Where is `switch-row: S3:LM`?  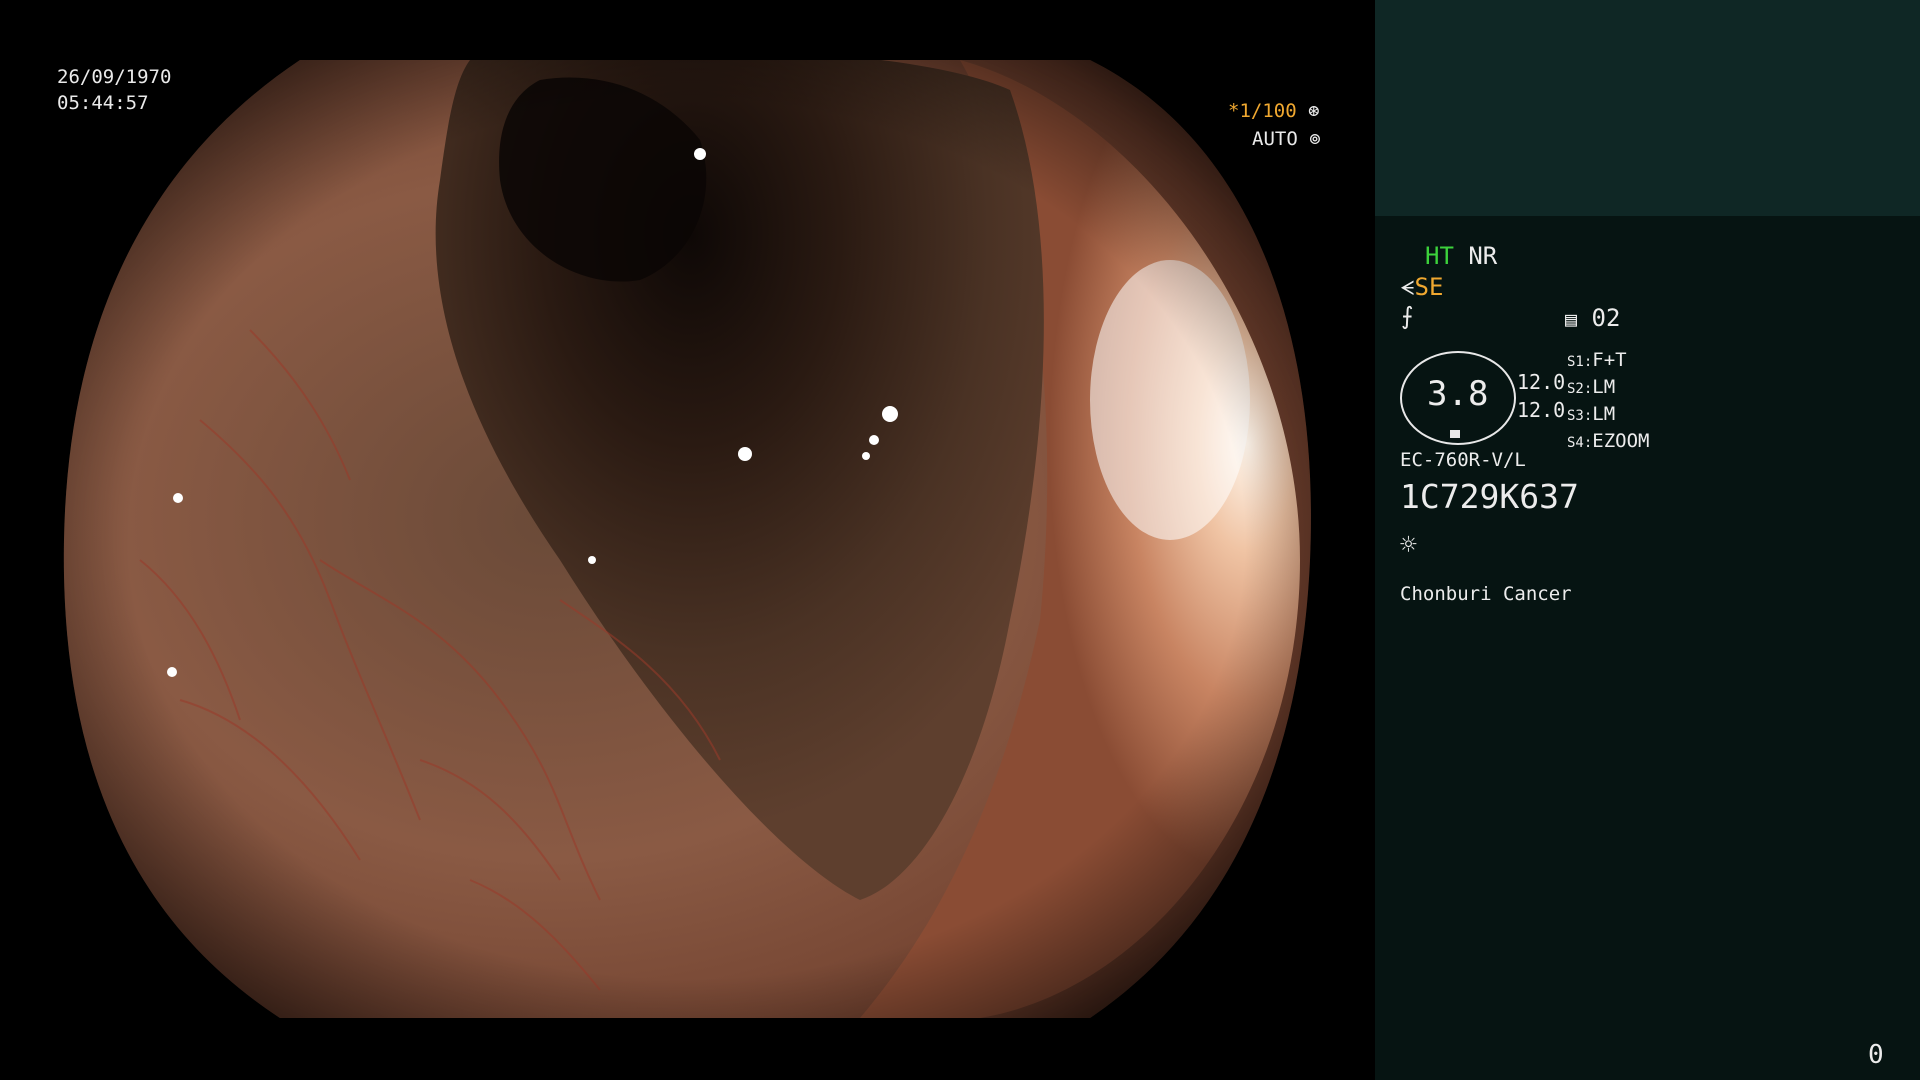
switch-row: S3:LM is located at coordinates (1591, 414).